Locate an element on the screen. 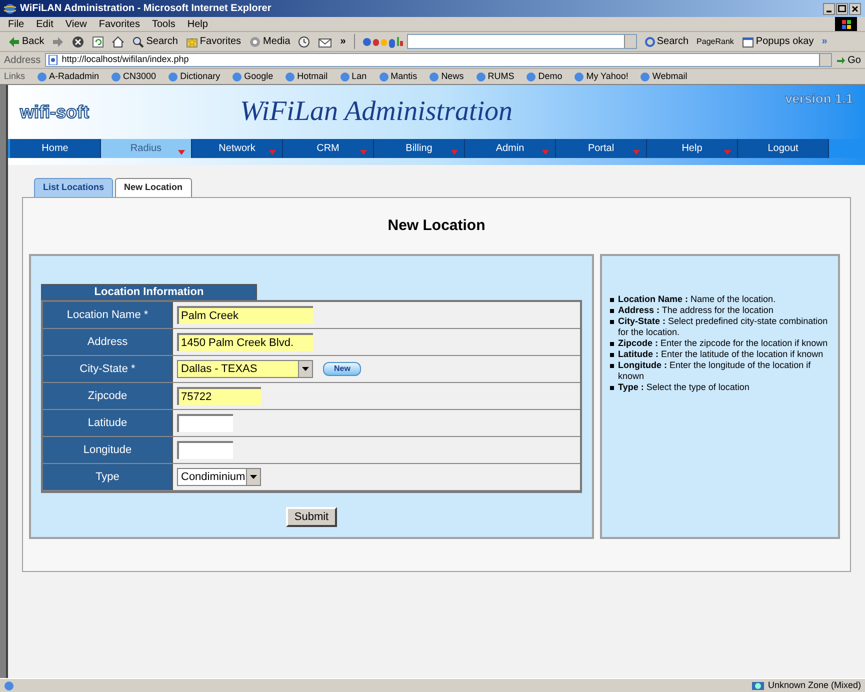 This screenshot has height=692, width=865. home-button is located at coordinates (118, 42).